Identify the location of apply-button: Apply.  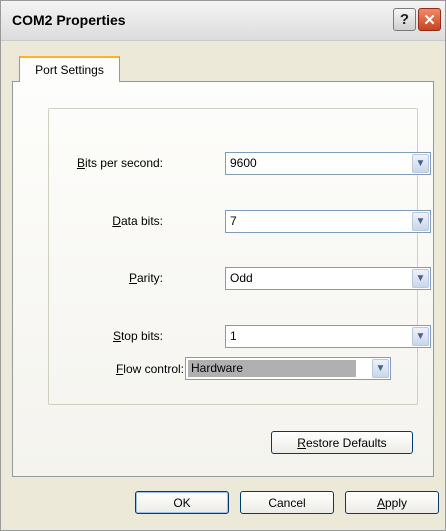
(392, 502).